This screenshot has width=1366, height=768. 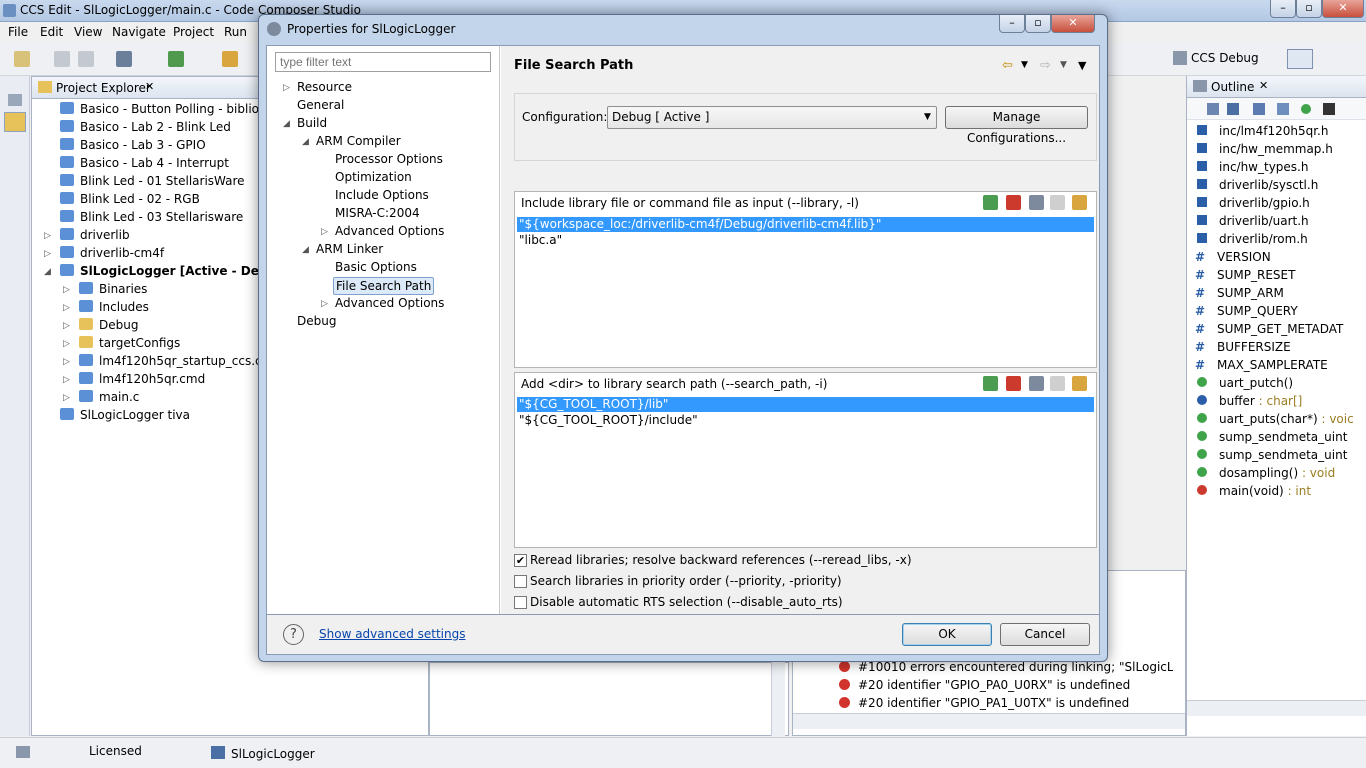 I want to click on hide-static-icon, so click(x=1283, y=109).